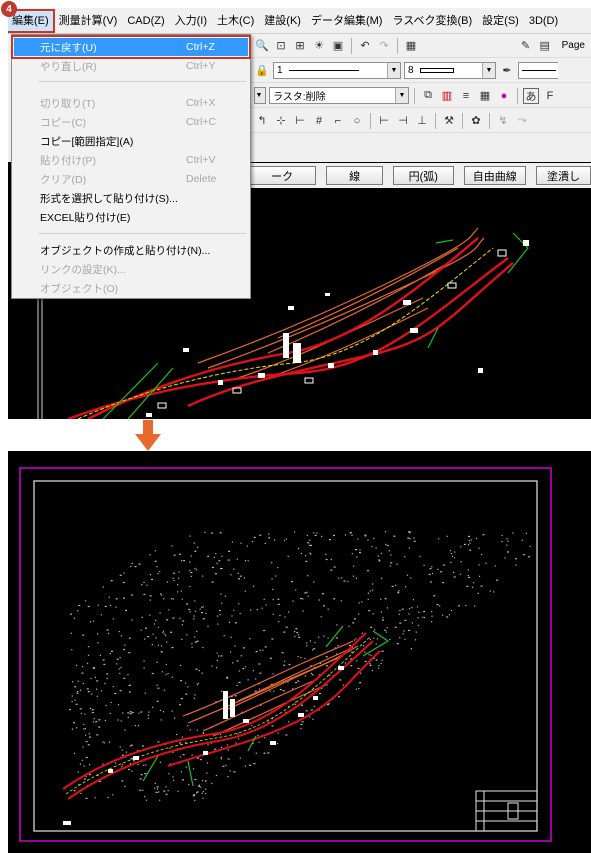 The height and width of the screenshot is (853, 591). Describe the element at coordinates (411, 46) in the screenshot. I see `layer-icon: ▦` at that location.